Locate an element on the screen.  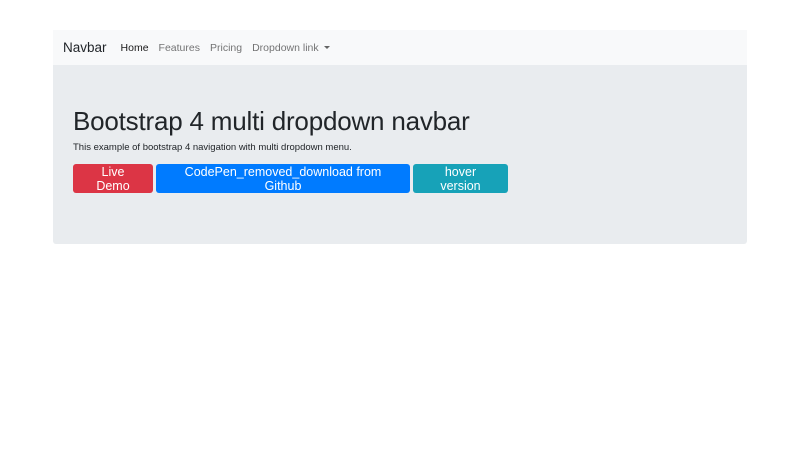
navbar-brand: Navbar is located at coordinates (85, 47).